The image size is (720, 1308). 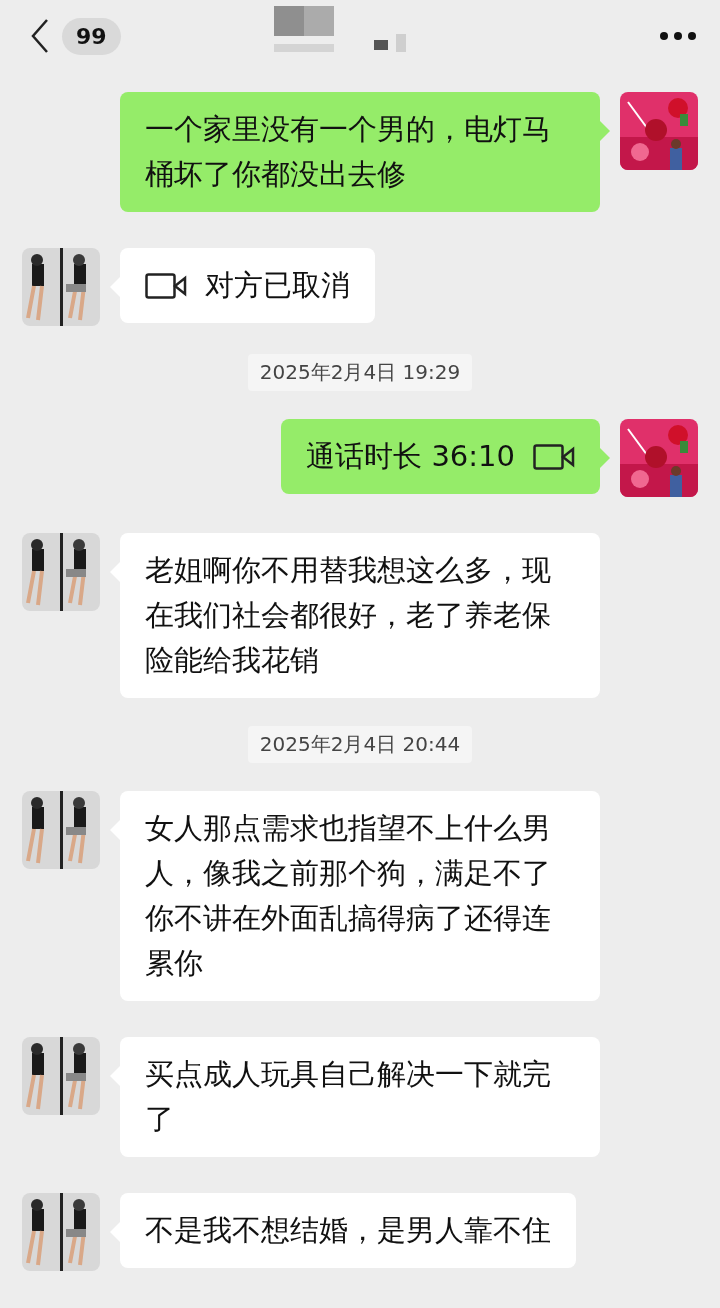 I want to click on more-icon, so click(x=678, y=36).